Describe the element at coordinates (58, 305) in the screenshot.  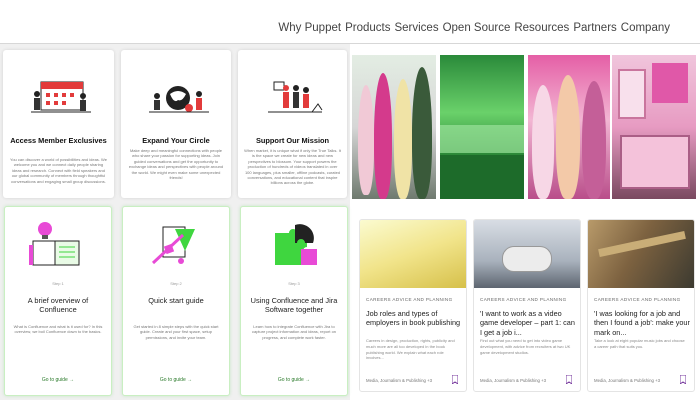
I see `guide-title: A brief overview of Confluence` at that location.